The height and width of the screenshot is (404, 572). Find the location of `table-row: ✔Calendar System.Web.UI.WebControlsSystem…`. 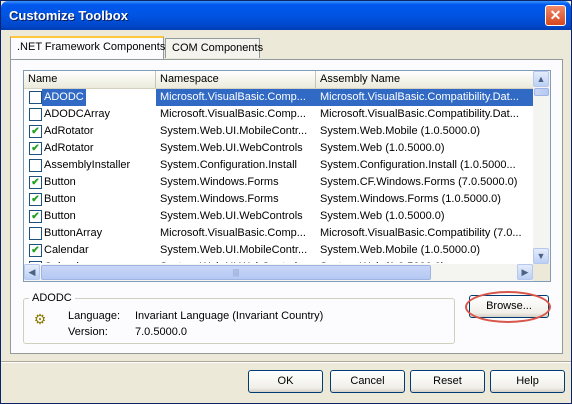

table-row: ✔Calendar System.Web.UI.WebControlsSystem… is located at coordinates (279, 261).